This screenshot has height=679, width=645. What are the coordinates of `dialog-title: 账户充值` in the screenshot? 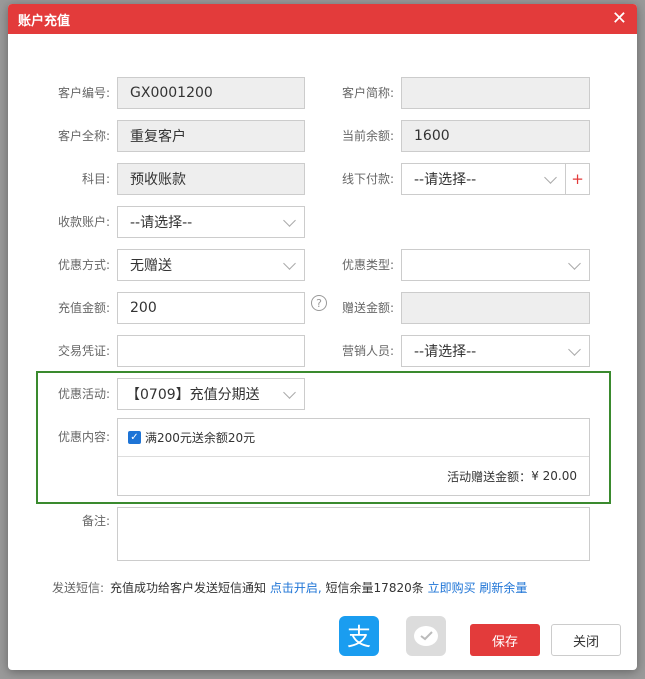 It's located at (44, 21).